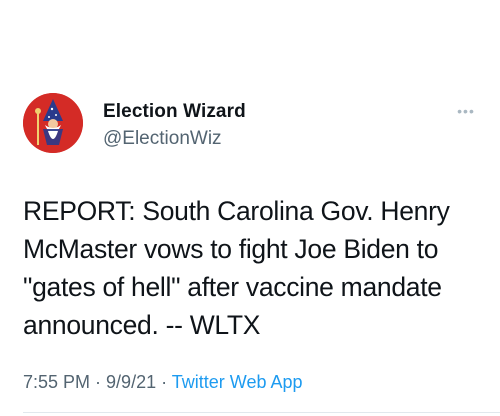 The image size is (500, 416). What do you see at coordinates (232, 287) in the screenshot?
I see `tweet-line: "gates of hell" after vaccine mandate` at bounding box center [232, 287].